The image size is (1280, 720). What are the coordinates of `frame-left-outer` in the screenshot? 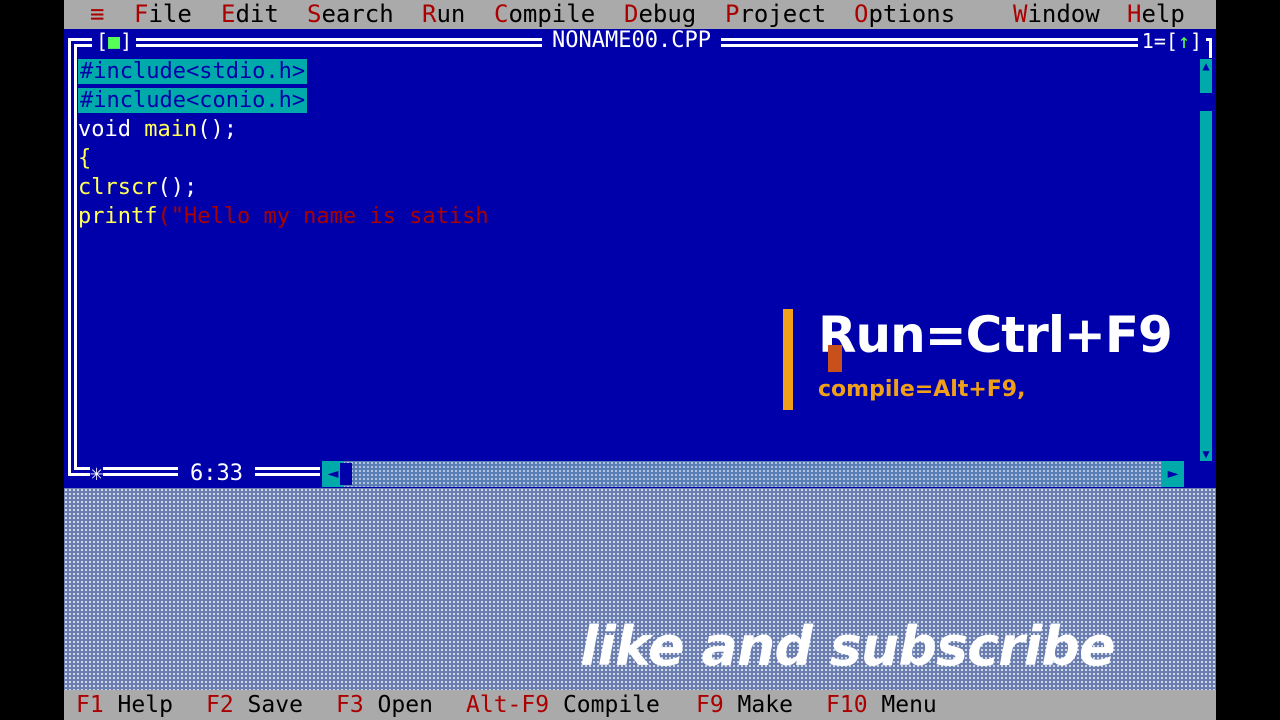 It's located at (69, 257).